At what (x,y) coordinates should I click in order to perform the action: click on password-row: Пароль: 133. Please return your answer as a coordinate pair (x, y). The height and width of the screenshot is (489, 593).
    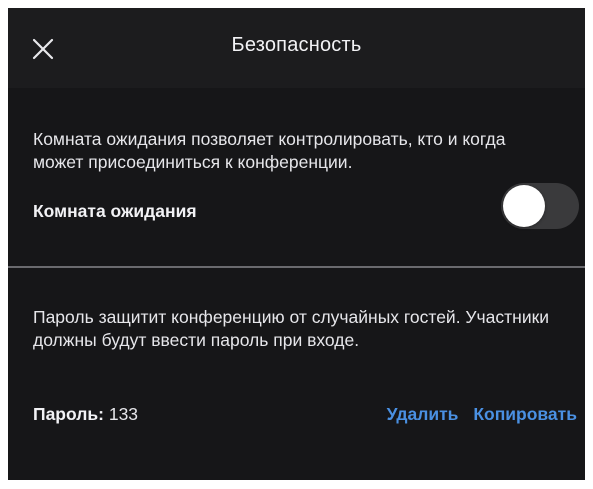
    Looking at the image, I should click on (85, 414).